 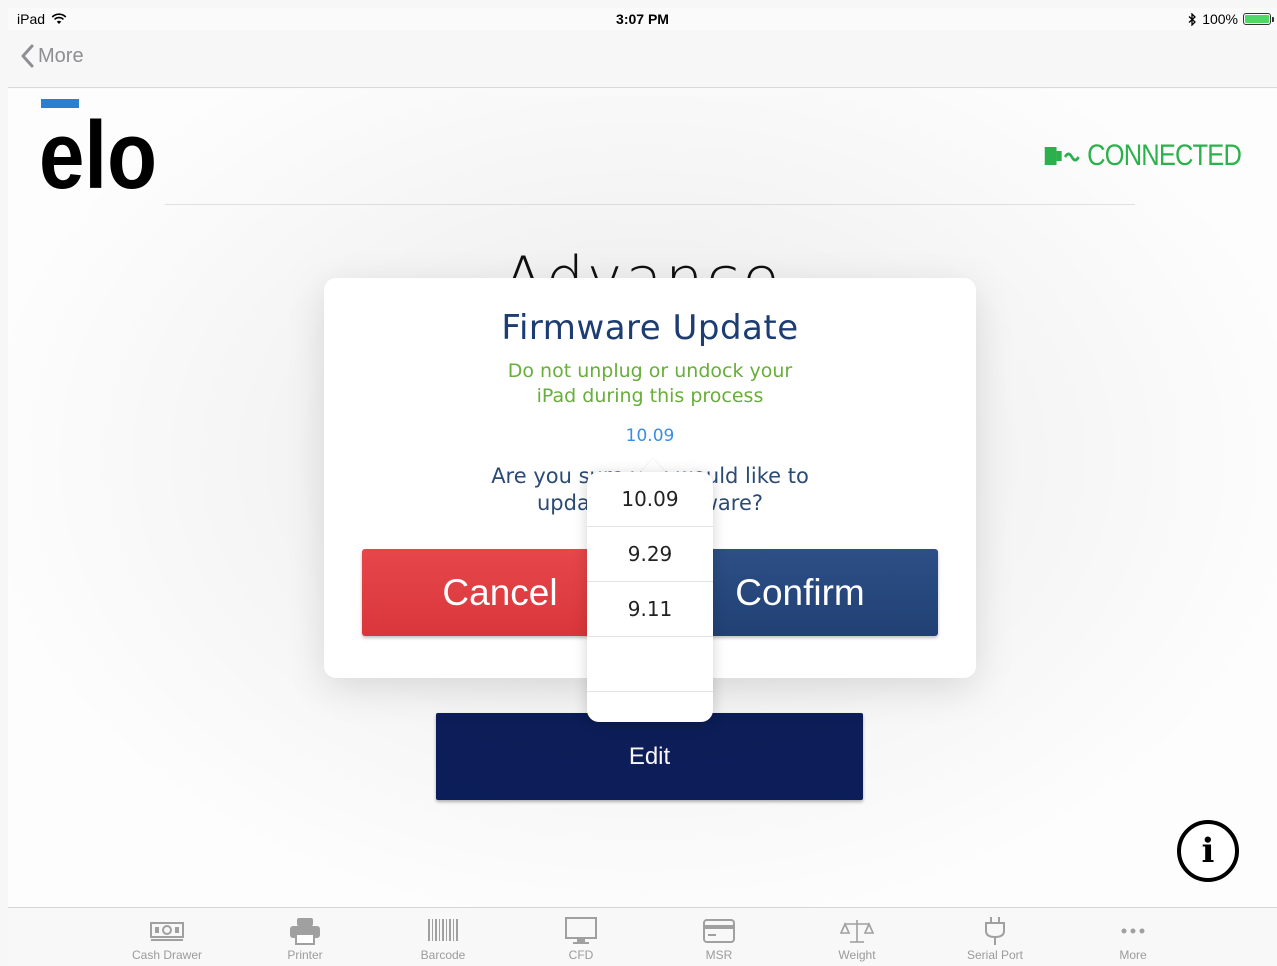 What do you see at coordinates (27, 56) in the screenshot?
I see `chevron-left-icon` at bounding box center [27, 56].